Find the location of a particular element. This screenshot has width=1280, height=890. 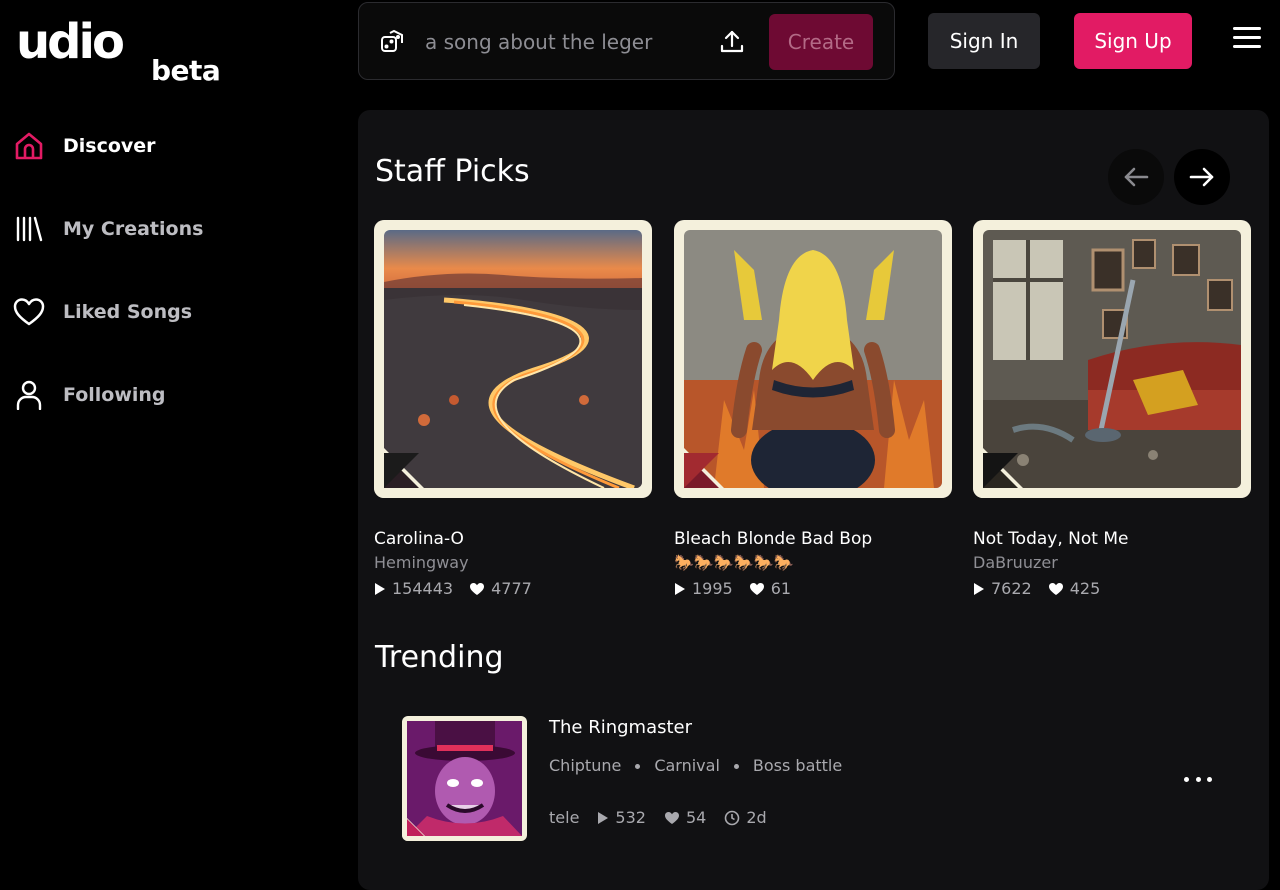

staff-pick-card: Not Today, Not Me DaBruuzer 7622 425 is located at coordinates (1112, 409).